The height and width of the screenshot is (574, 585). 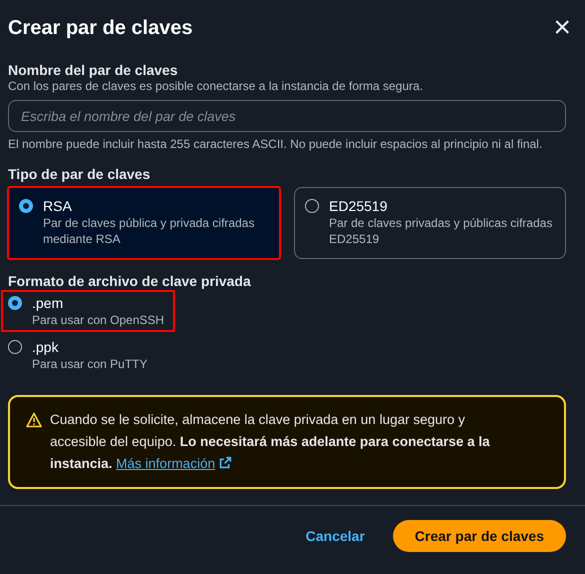 I want to click on field-description: Con los pares de claves es posible conectarse a la instancia de forma segura., so click(x=216, y=86).